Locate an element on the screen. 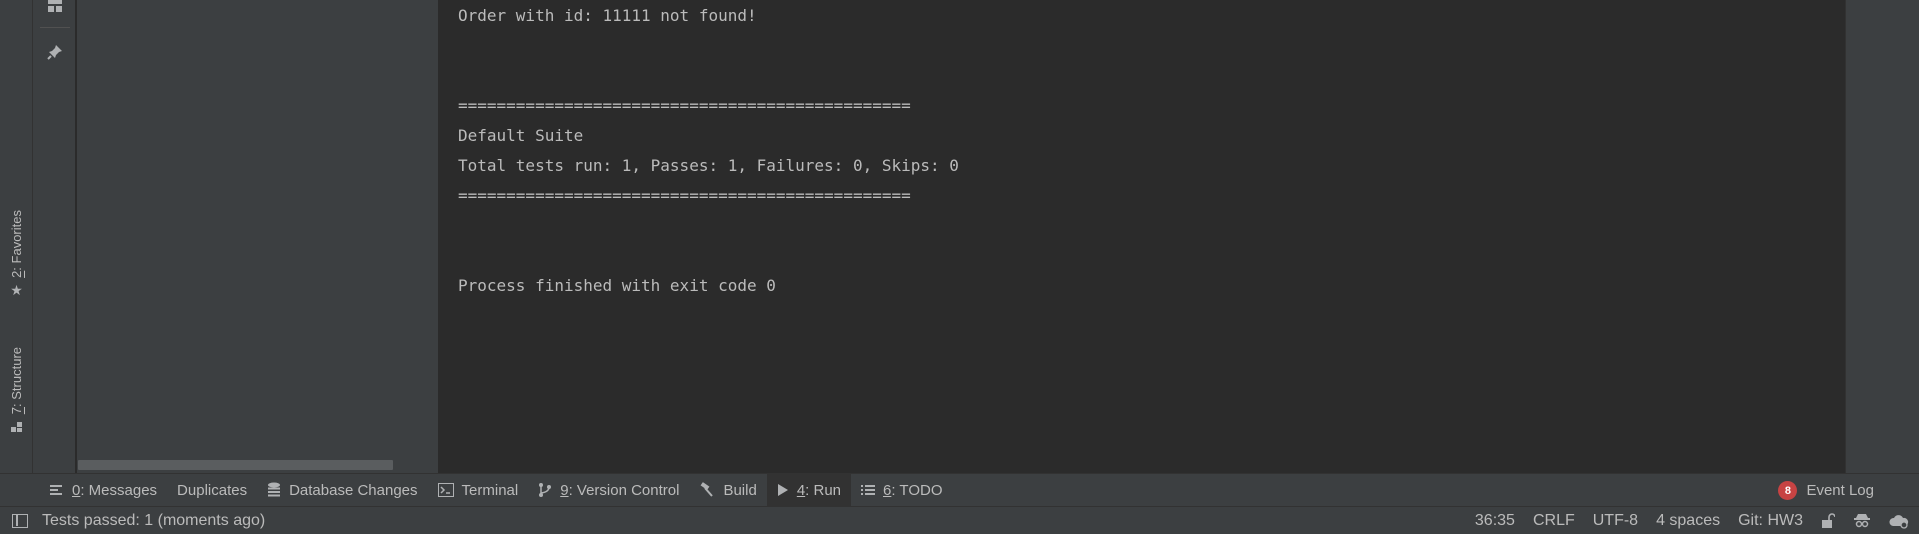 This screenshot has width=1919, height=534. unlock-icon is located at coordinates (1828, 521).